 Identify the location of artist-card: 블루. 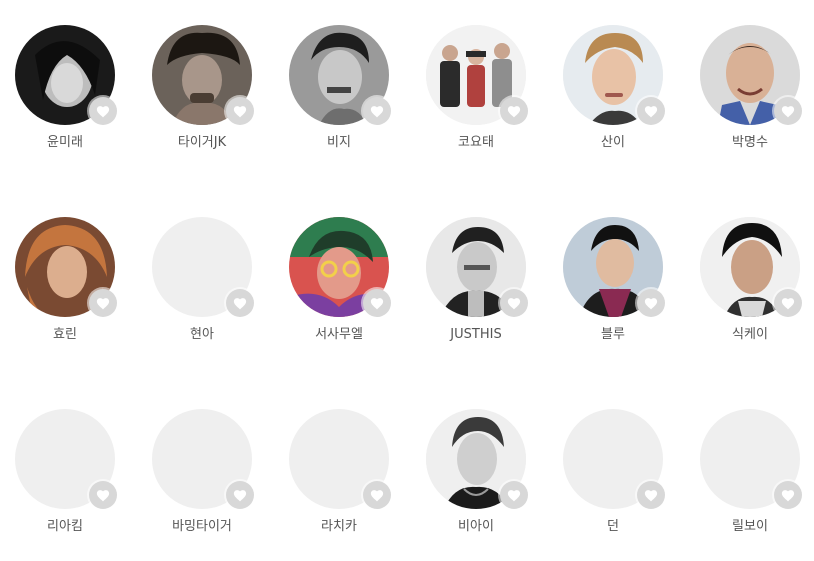
(613, 280).